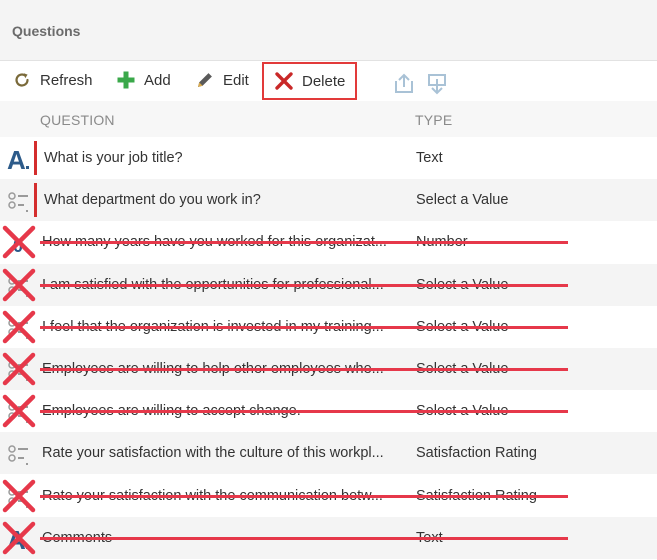  What do you see at coordinates (66, 80) in the screenshot?
I see `refresh-label: Refresh` at bounding box center [66, 80].